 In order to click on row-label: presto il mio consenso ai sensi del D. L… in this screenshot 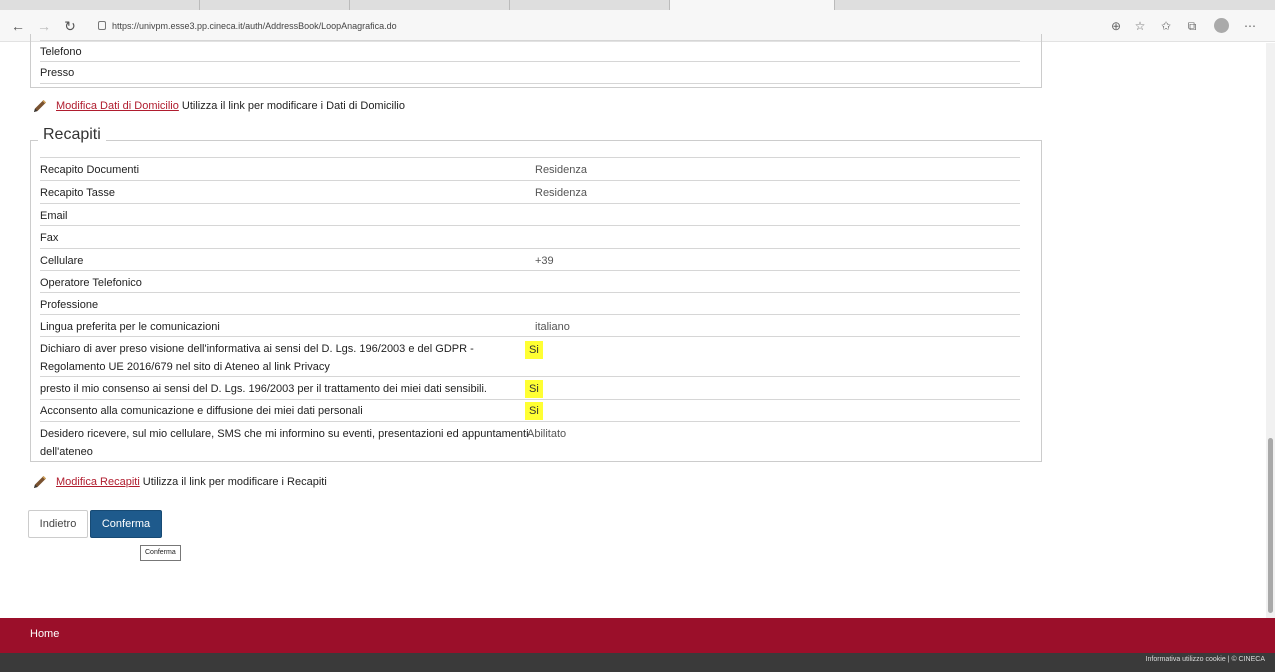, I will do `click(263, 389)`.